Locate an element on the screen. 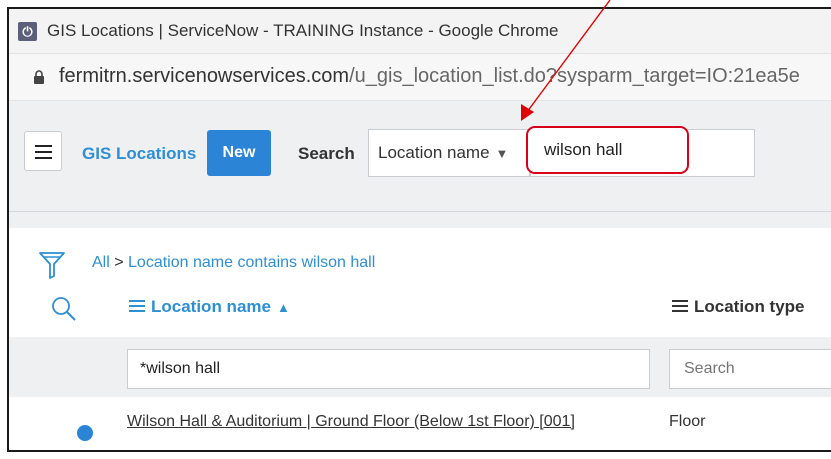  search-icon is located at coordinates (64, 309).